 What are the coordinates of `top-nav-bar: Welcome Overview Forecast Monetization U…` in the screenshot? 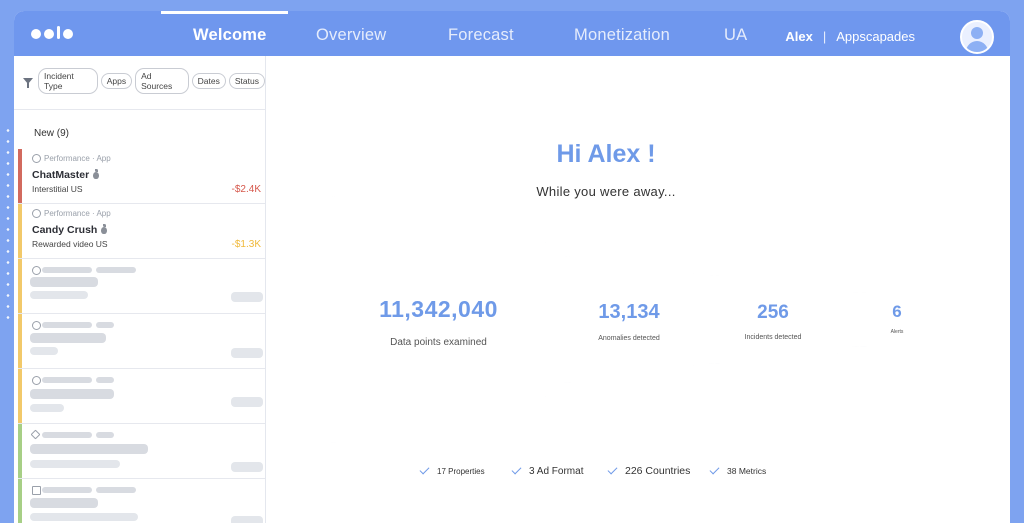 It's located at (512, 33).